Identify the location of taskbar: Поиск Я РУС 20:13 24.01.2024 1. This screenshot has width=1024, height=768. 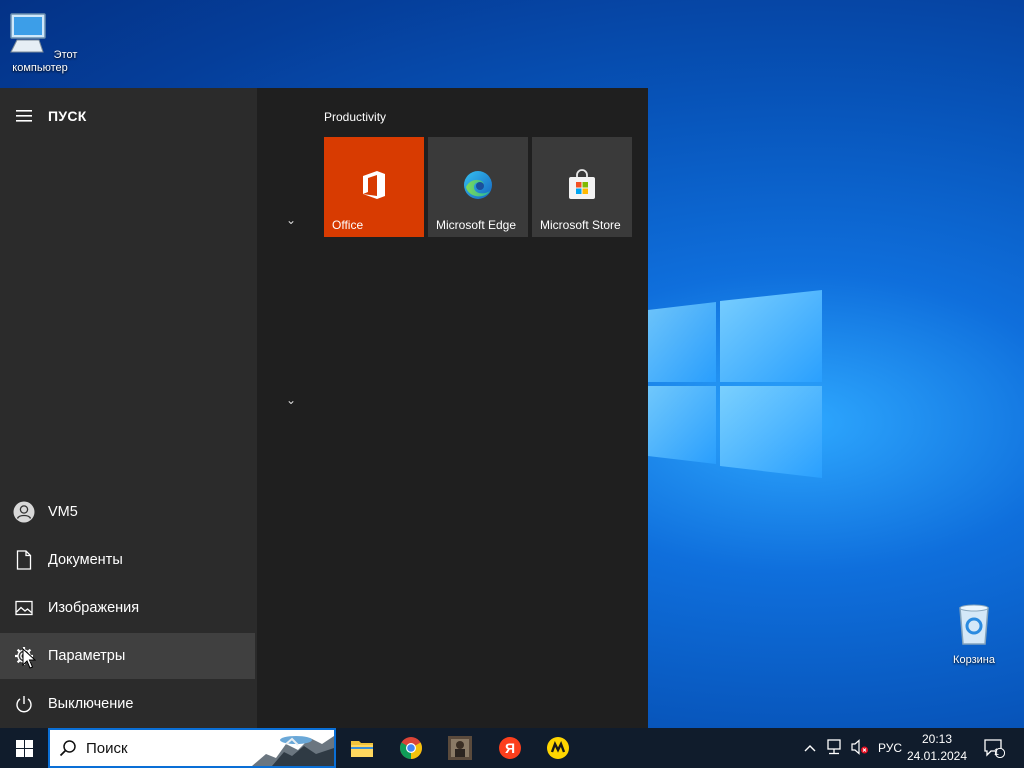
(512, 748).